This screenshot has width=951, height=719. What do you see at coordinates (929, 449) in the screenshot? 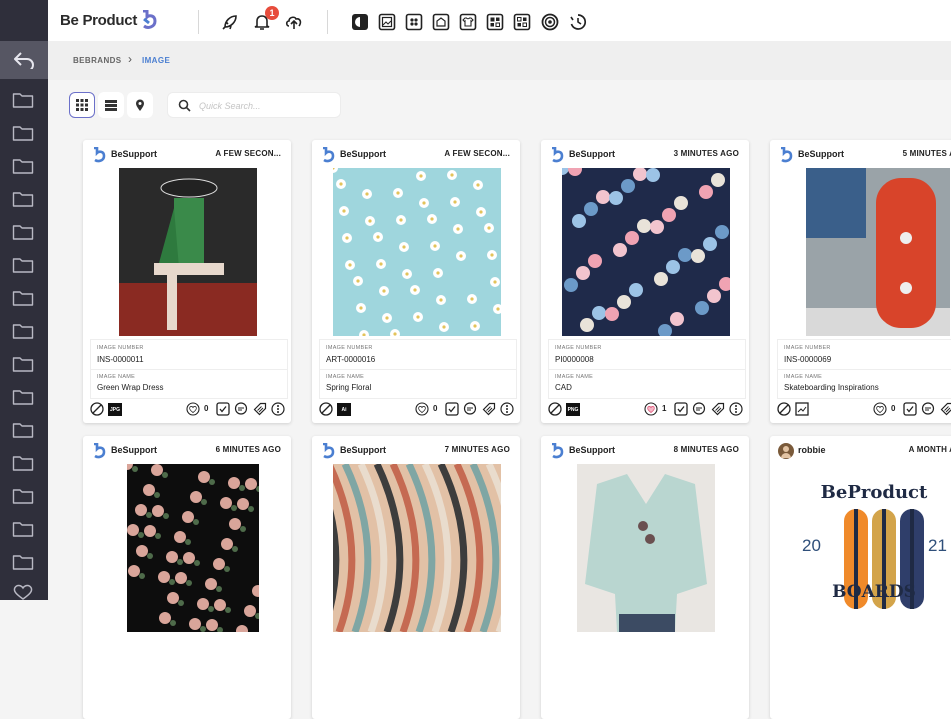
I see `card-timestamp: A MONTH AGO` at bounding box center [929, 449].